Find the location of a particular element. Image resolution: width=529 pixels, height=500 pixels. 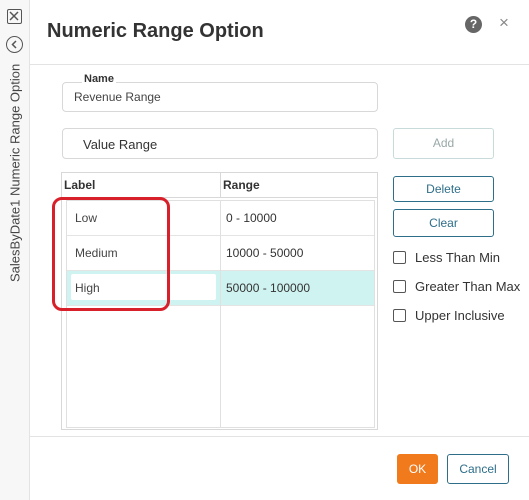

value-range-text: Value Range is located at coordinates (120, 144).